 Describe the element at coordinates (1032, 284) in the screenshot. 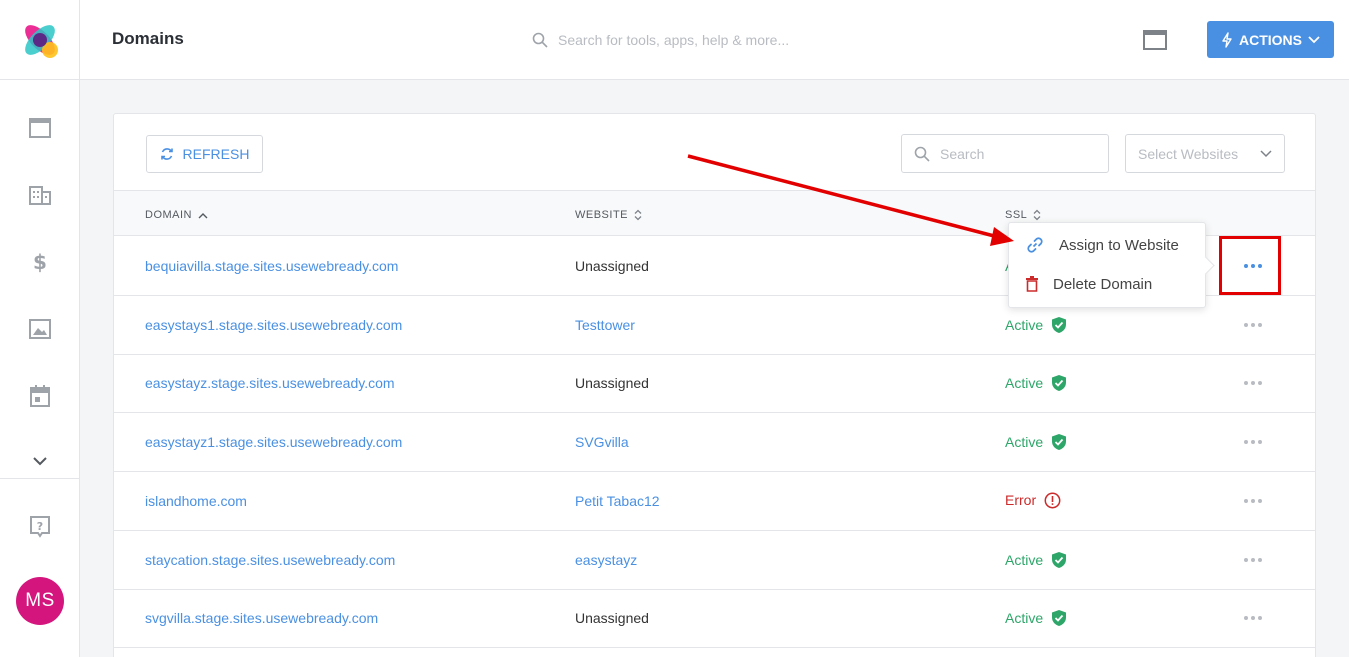

I see `trash-icon` at that location.